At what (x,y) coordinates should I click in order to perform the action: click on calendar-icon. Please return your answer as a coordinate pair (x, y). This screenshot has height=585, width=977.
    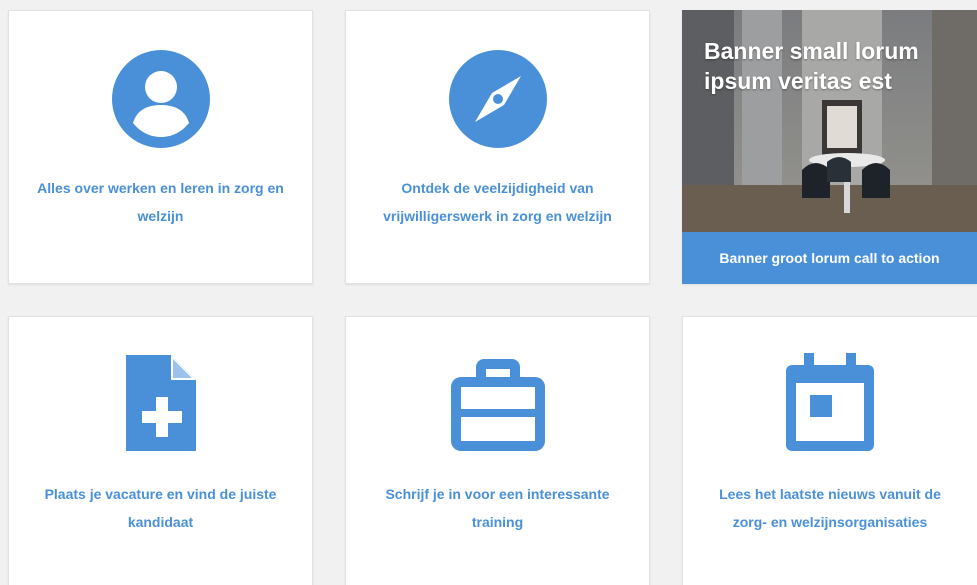
    Looking at the image, I should click on (830, 402).